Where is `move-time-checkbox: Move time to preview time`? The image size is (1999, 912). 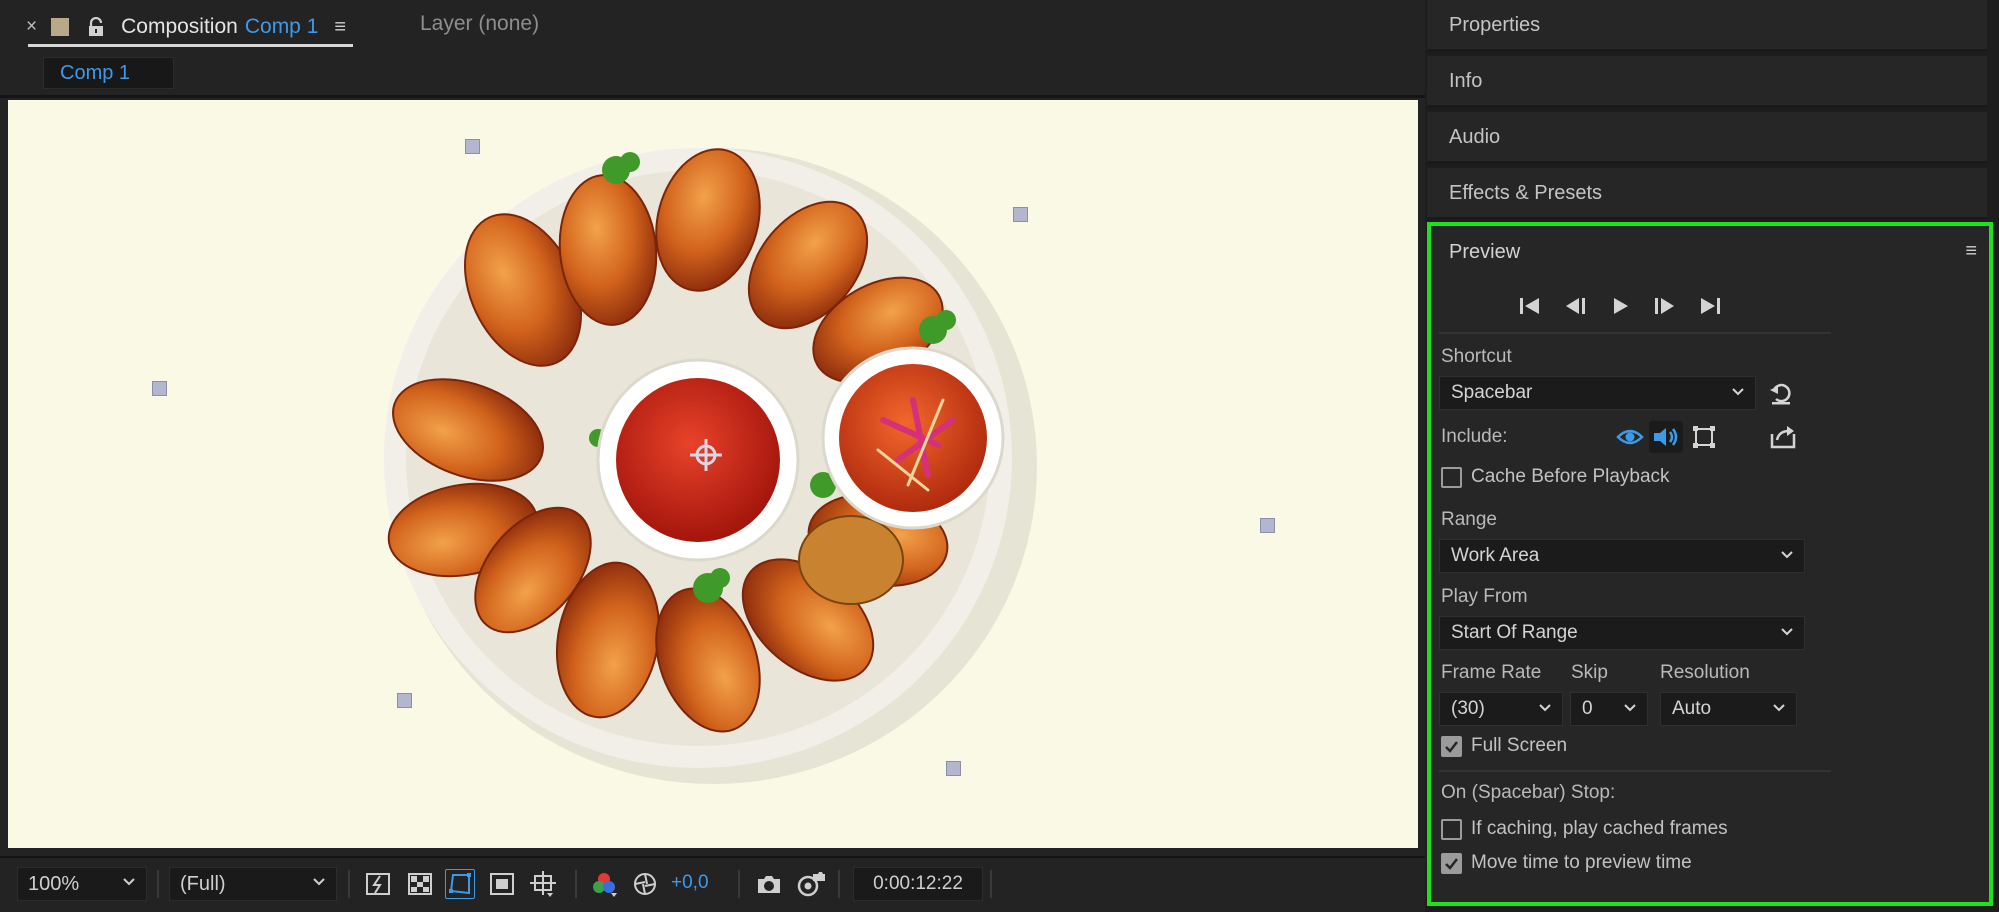
move-time-checkbox: Move time to preview time is located at coordinates (1566, 863).